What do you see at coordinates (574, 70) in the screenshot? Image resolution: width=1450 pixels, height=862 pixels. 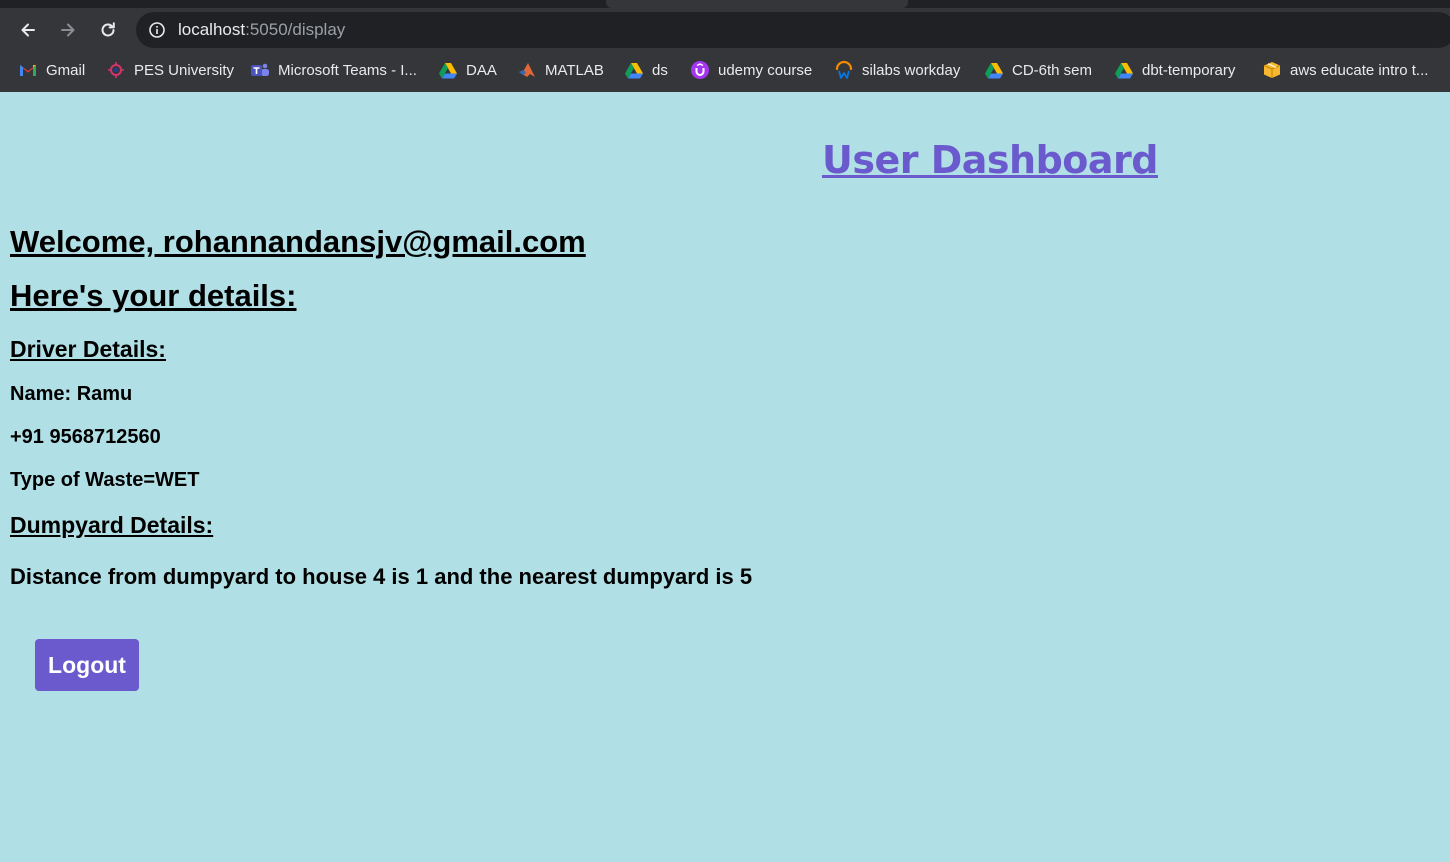 I see `bookmark-label: MATLAB` at bounding box center [574, 70].